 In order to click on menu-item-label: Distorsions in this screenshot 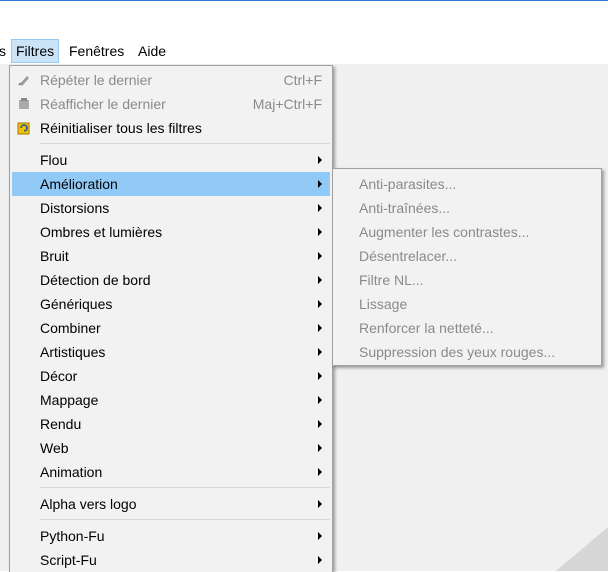, I will do `click(75, 208)`.